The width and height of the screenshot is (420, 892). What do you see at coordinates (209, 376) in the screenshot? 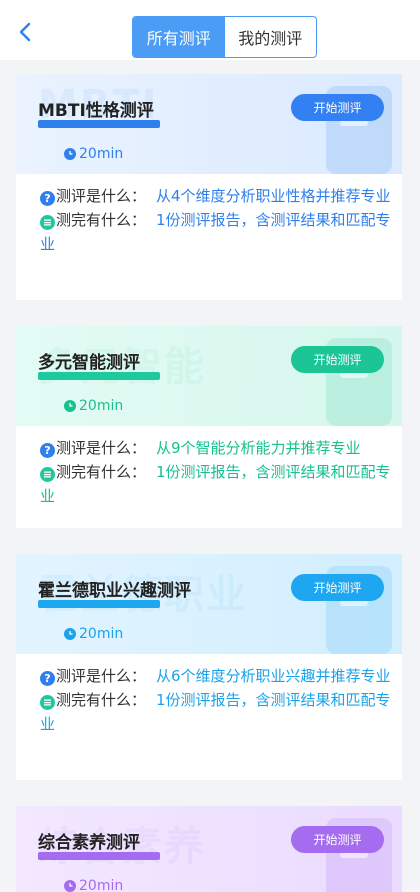
I see `card-header: 多元智能 多元智能测评 开始测评 20min` at bounding box center [209, 376].